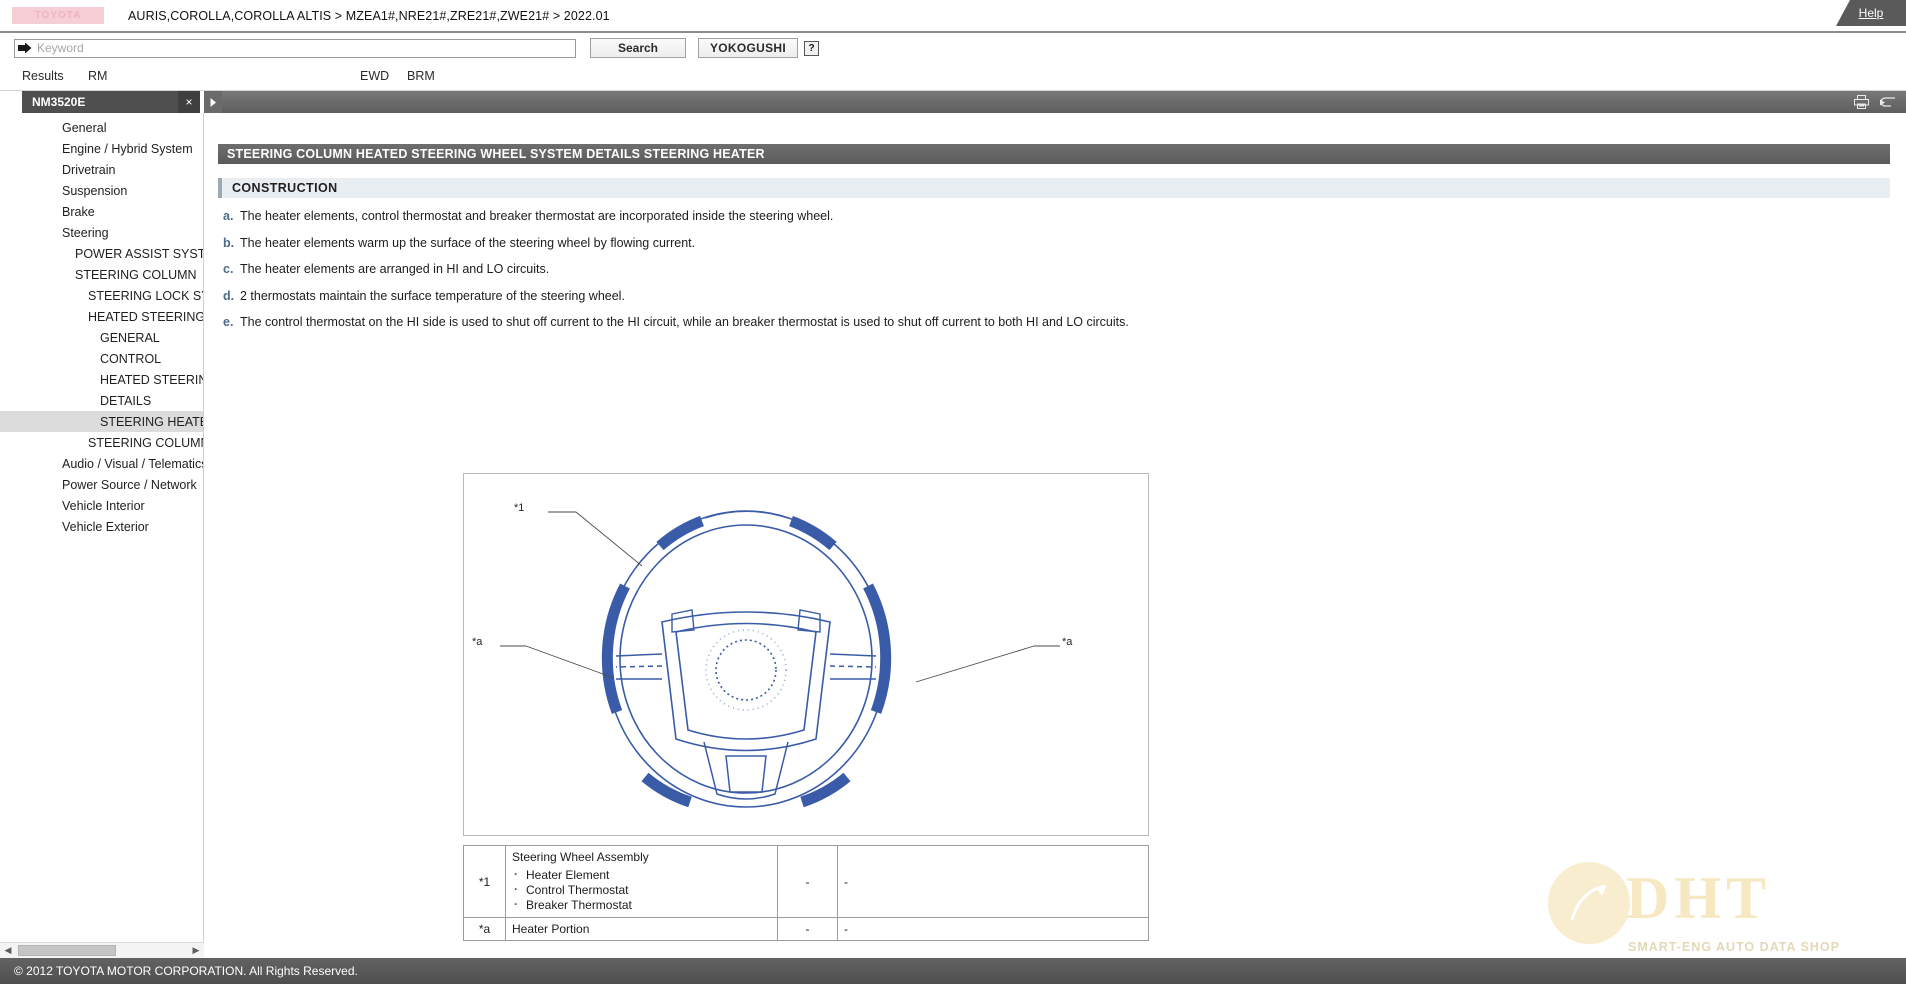 The image size is (1906, 984). I want to click on table-cell-name-label: Steering Wheel Assembly, so click(580, 857).